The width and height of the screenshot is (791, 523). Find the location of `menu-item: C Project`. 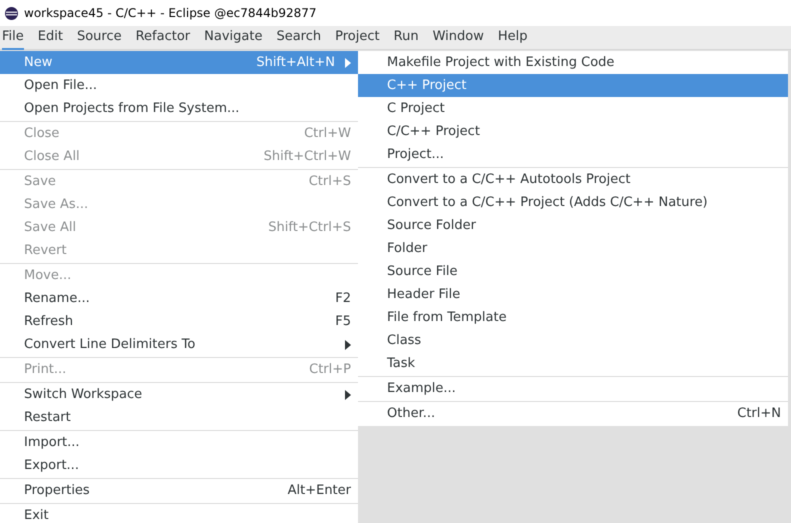

menu-item: C Project is located at coordinates (573, 108).